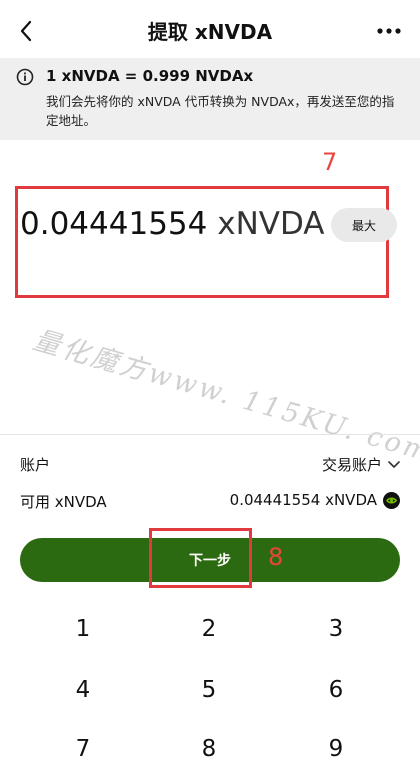 Image resolution: width=420 pixels, height=769 pixels. Describe the element at coordinates (200, 558) in the screenshot. I see `highlight-box-next` at that location.